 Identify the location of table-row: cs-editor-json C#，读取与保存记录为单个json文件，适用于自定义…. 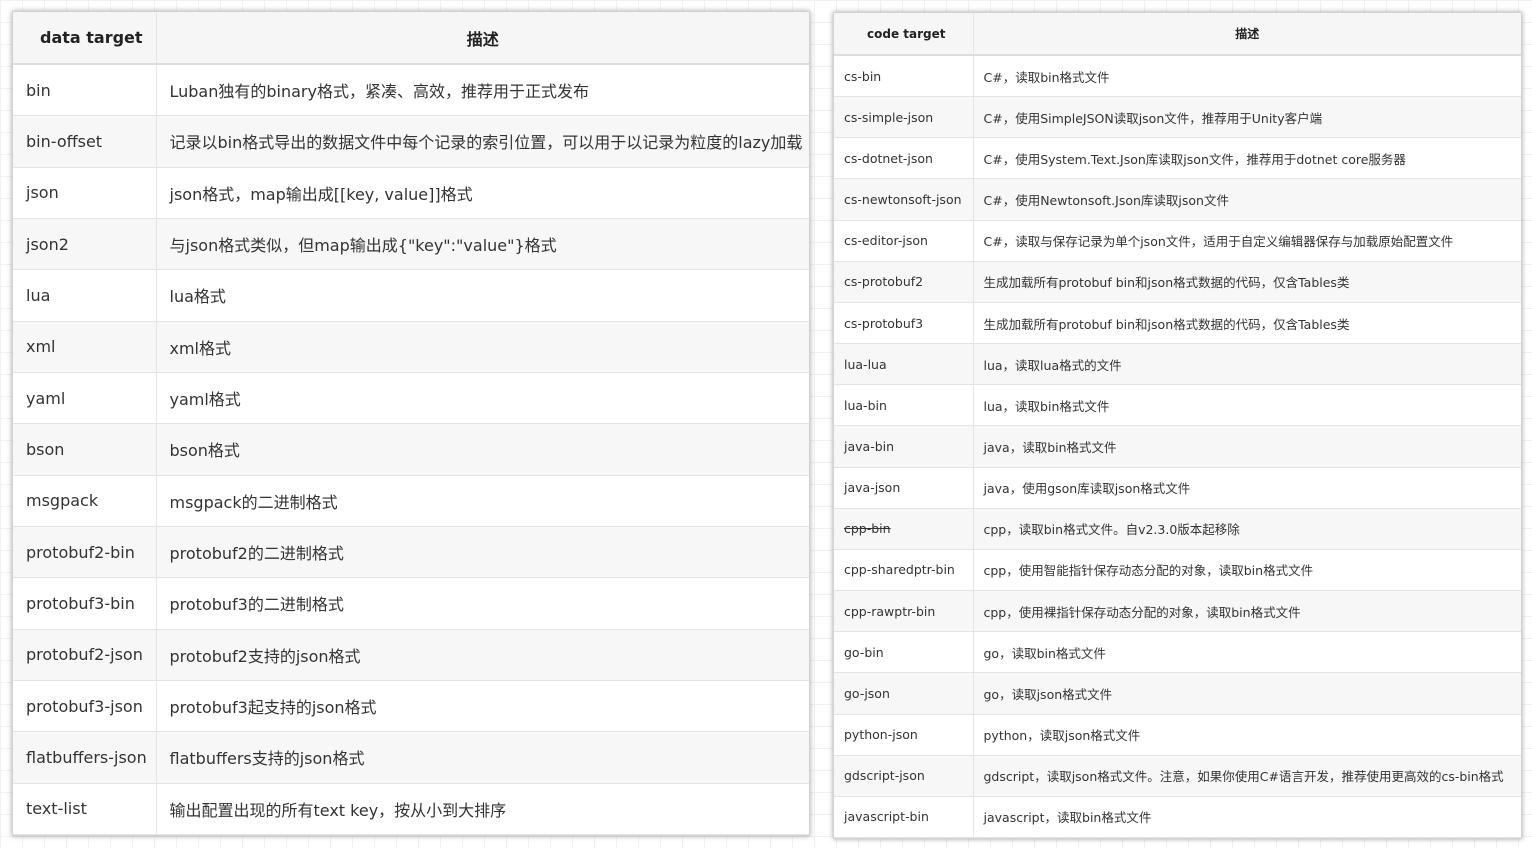
(1177, 241).